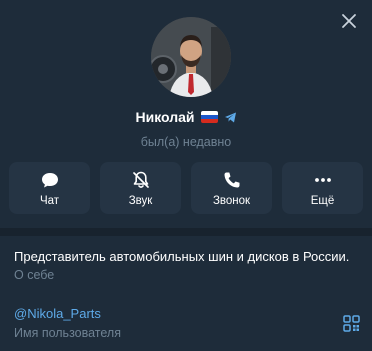 The image size is (372, 351). Describe the element at coordinates (231, 179) in the screenshot. I see `phone-icon` at that location.